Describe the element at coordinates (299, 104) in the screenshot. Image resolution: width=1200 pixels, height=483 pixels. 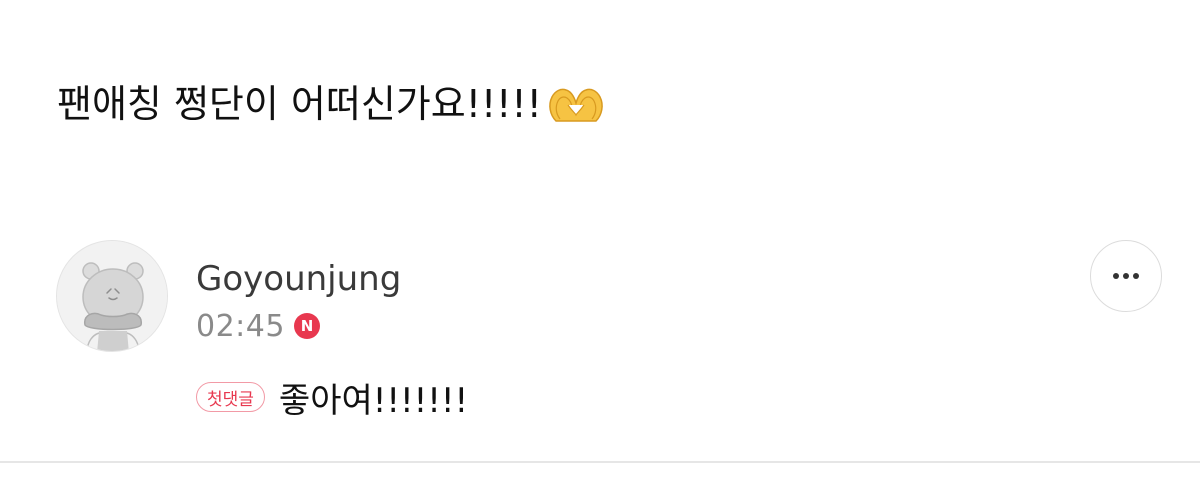
I see `post-title-text: 팬애칭 쩡단이 어떠신가요!!!!!` at that location.